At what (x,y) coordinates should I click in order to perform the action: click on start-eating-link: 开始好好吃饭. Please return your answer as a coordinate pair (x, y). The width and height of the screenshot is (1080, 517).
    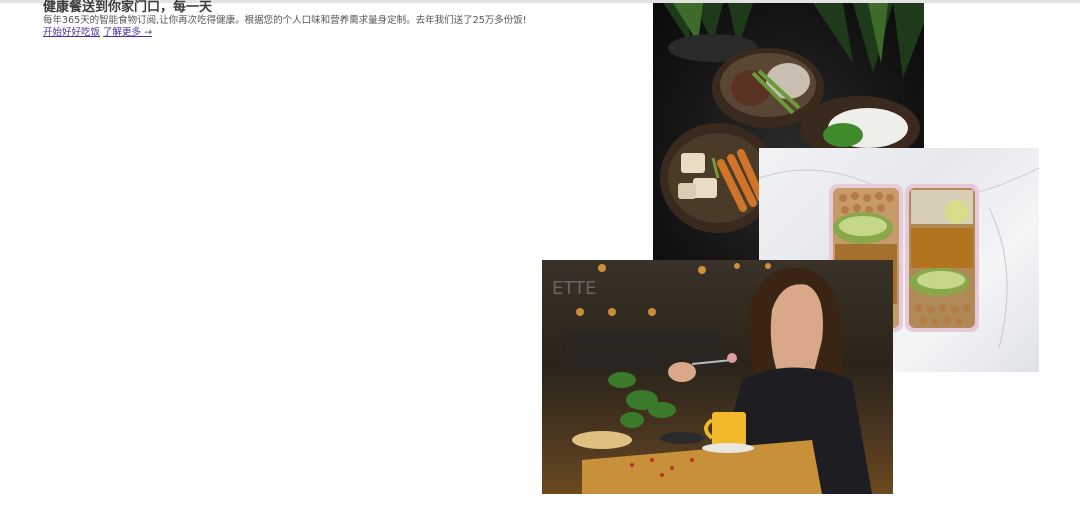
    Looking at the image, I should click on (71, 32).